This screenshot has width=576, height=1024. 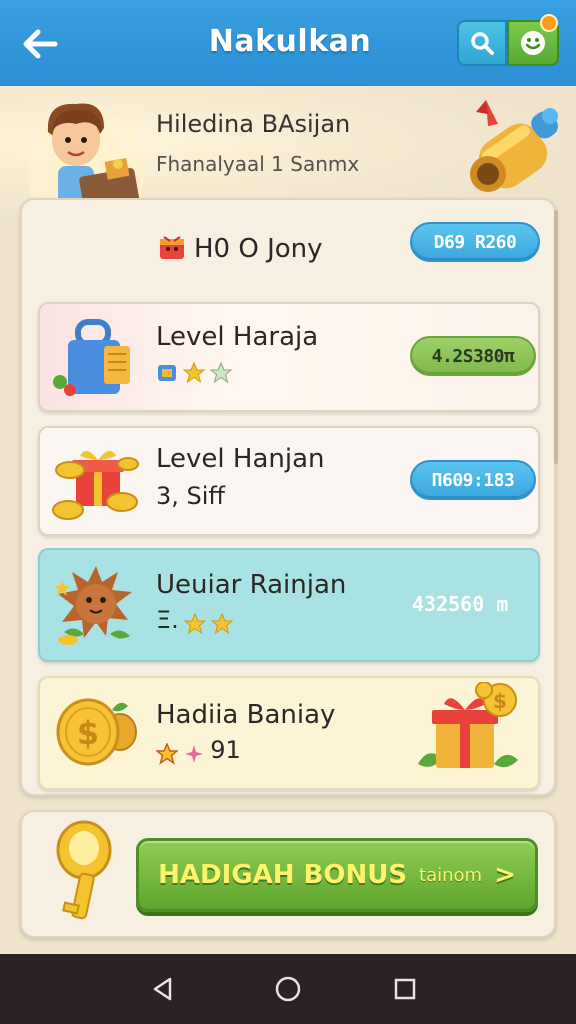 I want to click on golden-key-icon, so click(x=84, y=870).